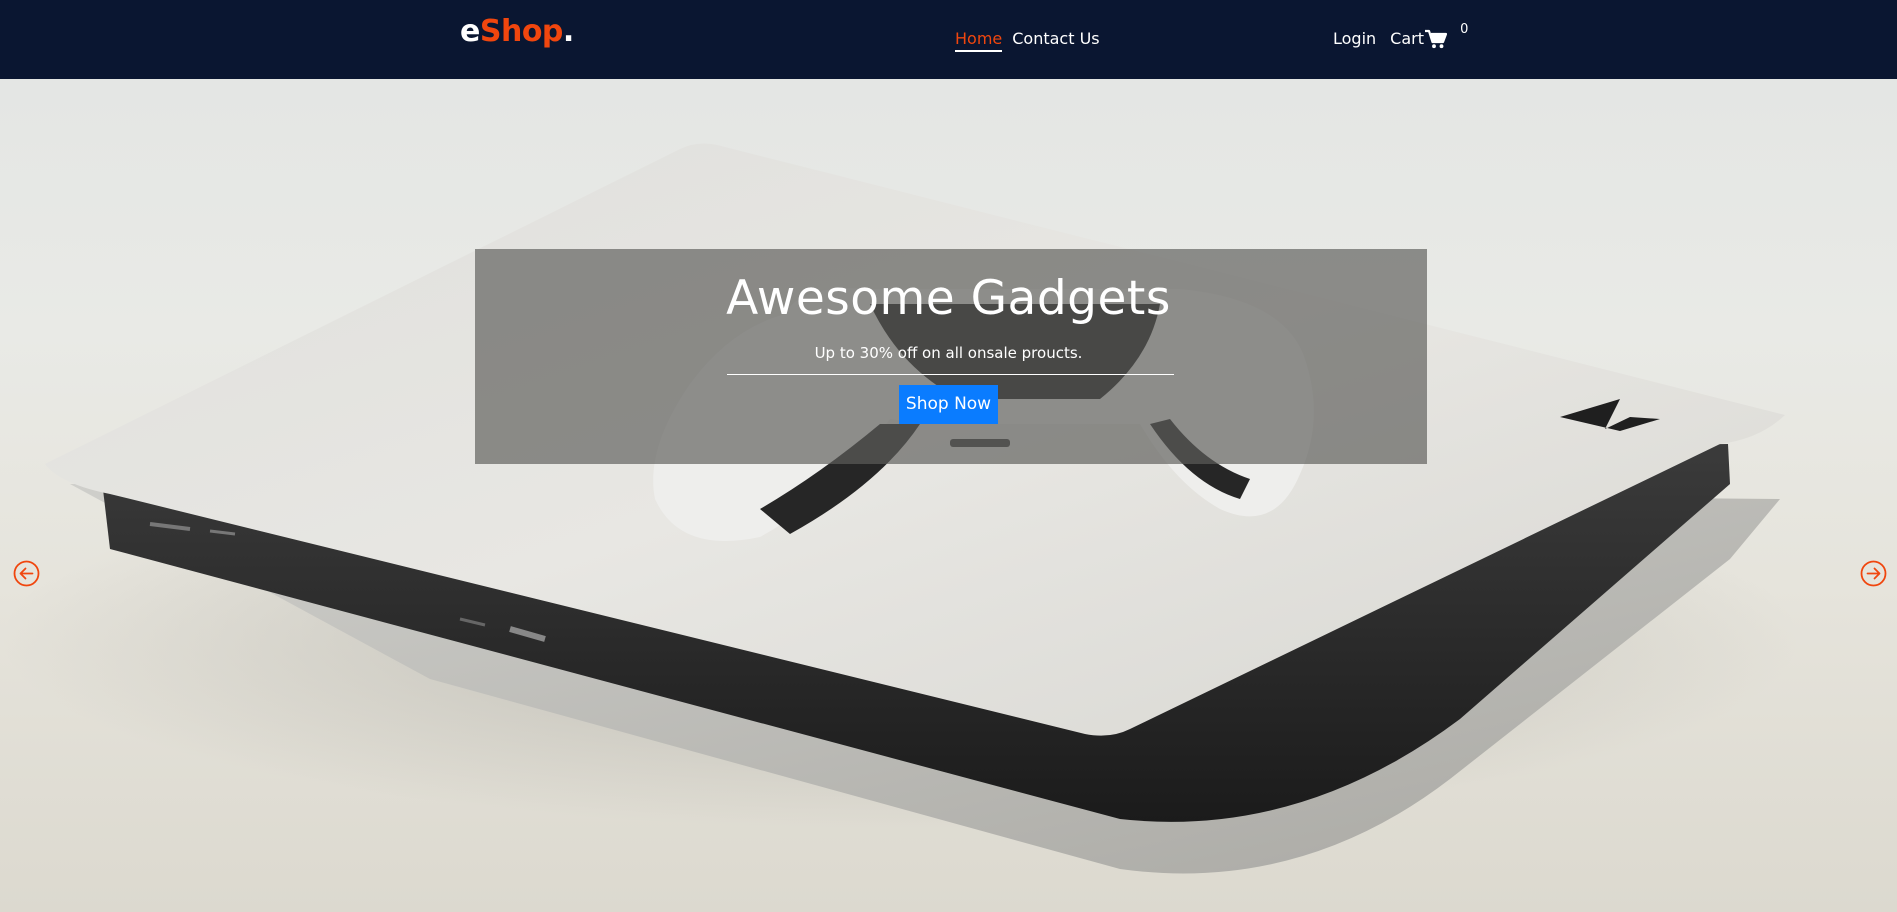 Image resolution: width=1897 pixels, height=912 pixels. I want to click on brand-logo: e Shop., so click(517, 31).